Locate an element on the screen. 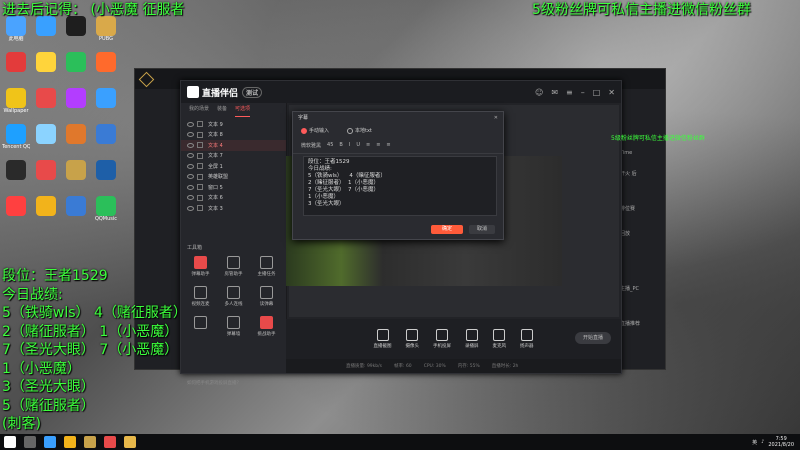 The width and height of the screenshot is (800, 450). user-icon: ☺ is located at coordinates (539, 92).